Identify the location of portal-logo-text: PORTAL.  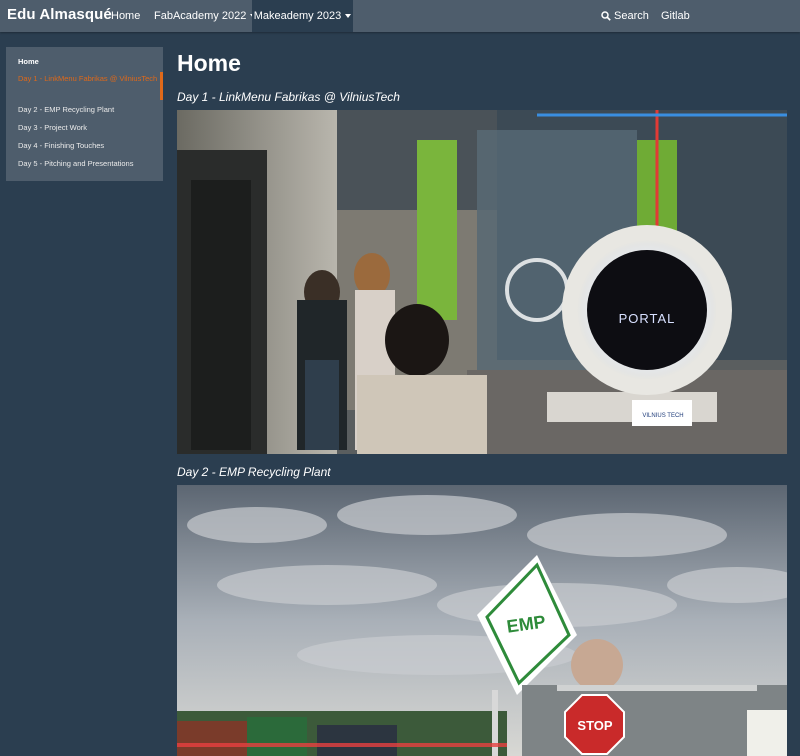
(647, 318).